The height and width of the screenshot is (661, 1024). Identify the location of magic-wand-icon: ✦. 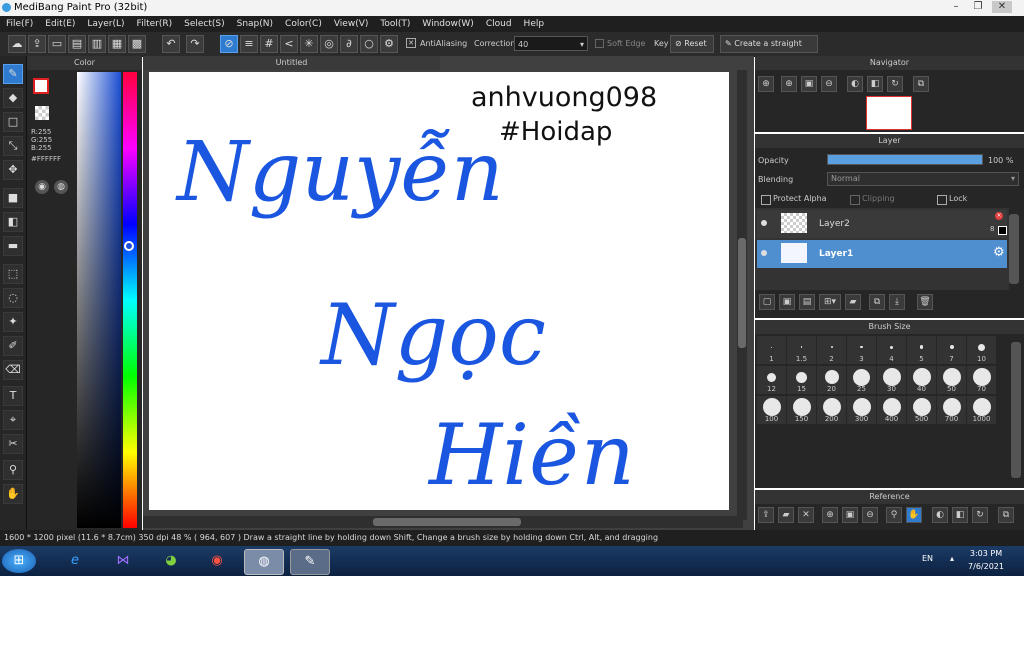
(13, 322).